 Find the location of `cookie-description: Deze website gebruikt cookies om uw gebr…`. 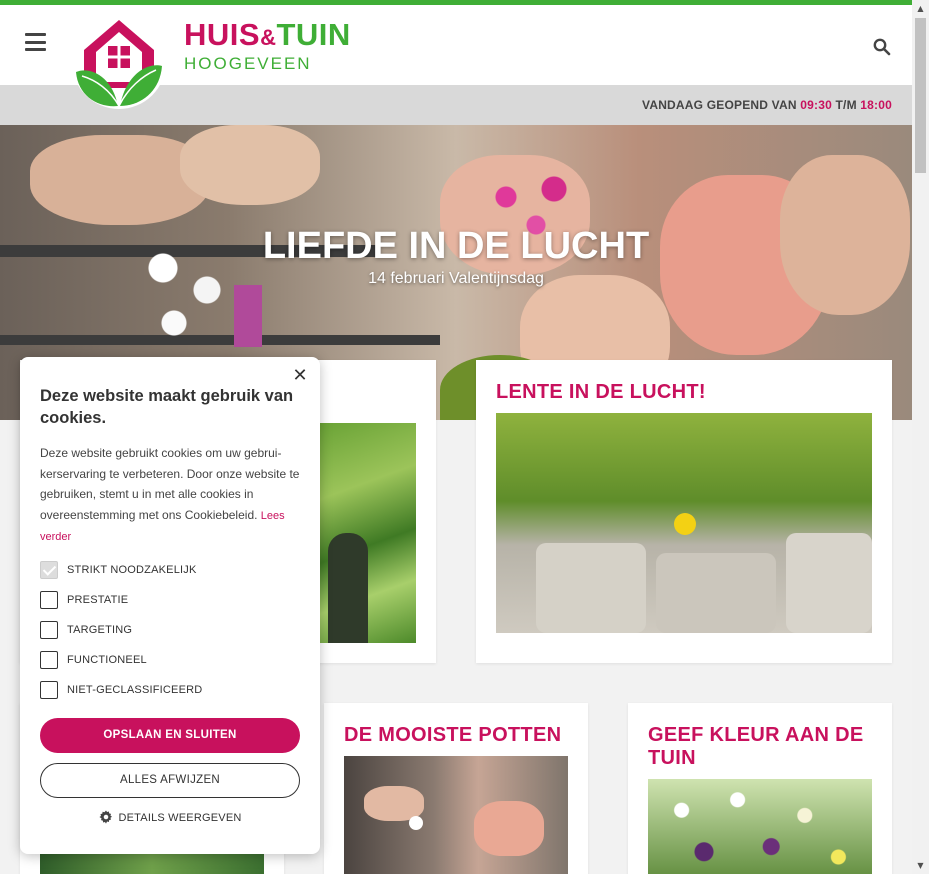

cookie-description: Deze website gebruikt cookies om uw gebr… is located at coordinates (171, 495).